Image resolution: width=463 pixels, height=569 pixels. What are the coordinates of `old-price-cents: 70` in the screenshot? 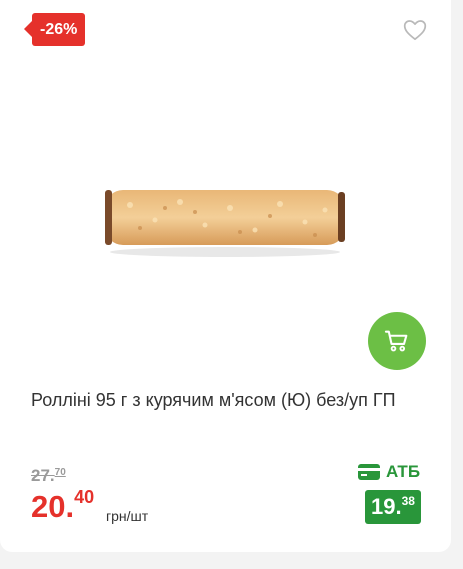 It's located at (60, 472).